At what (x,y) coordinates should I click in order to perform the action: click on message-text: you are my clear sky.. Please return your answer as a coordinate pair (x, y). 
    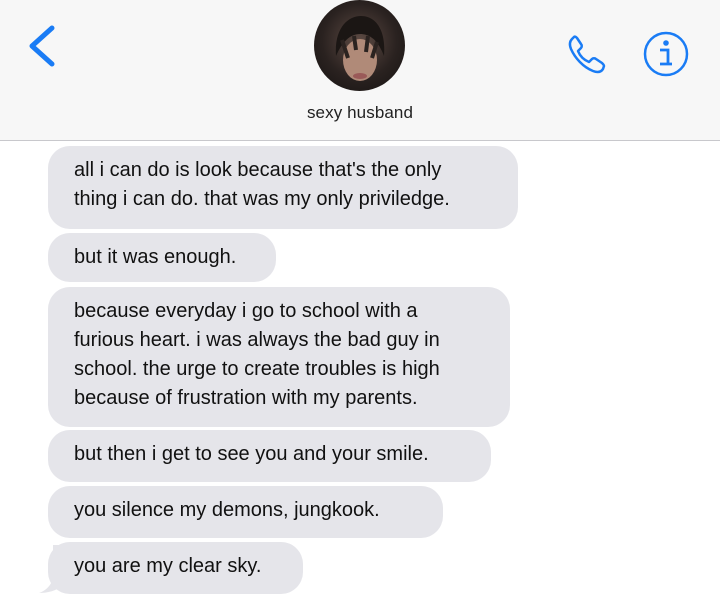
    Looking at the image, I should click on (168, 566).